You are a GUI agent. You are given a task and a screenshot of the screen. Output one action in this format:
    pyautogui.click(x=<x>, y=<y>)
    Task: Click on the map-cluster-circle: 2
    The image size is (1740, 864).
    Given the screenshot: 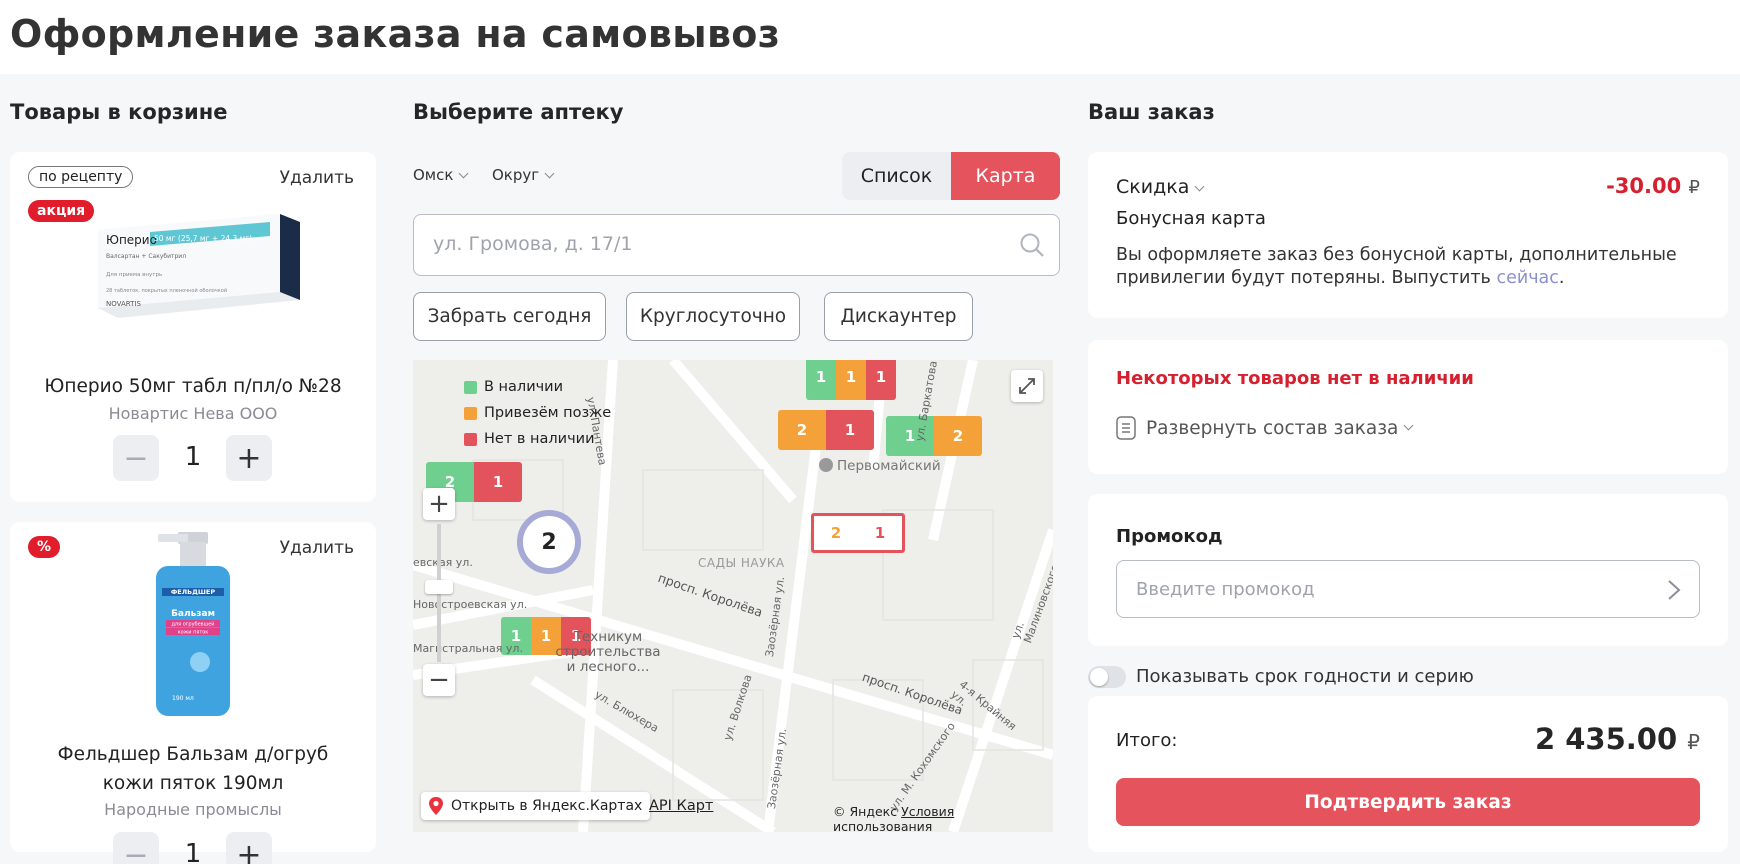 What is the action you would take?
    pyautogui.click(x=549, y=542)
    